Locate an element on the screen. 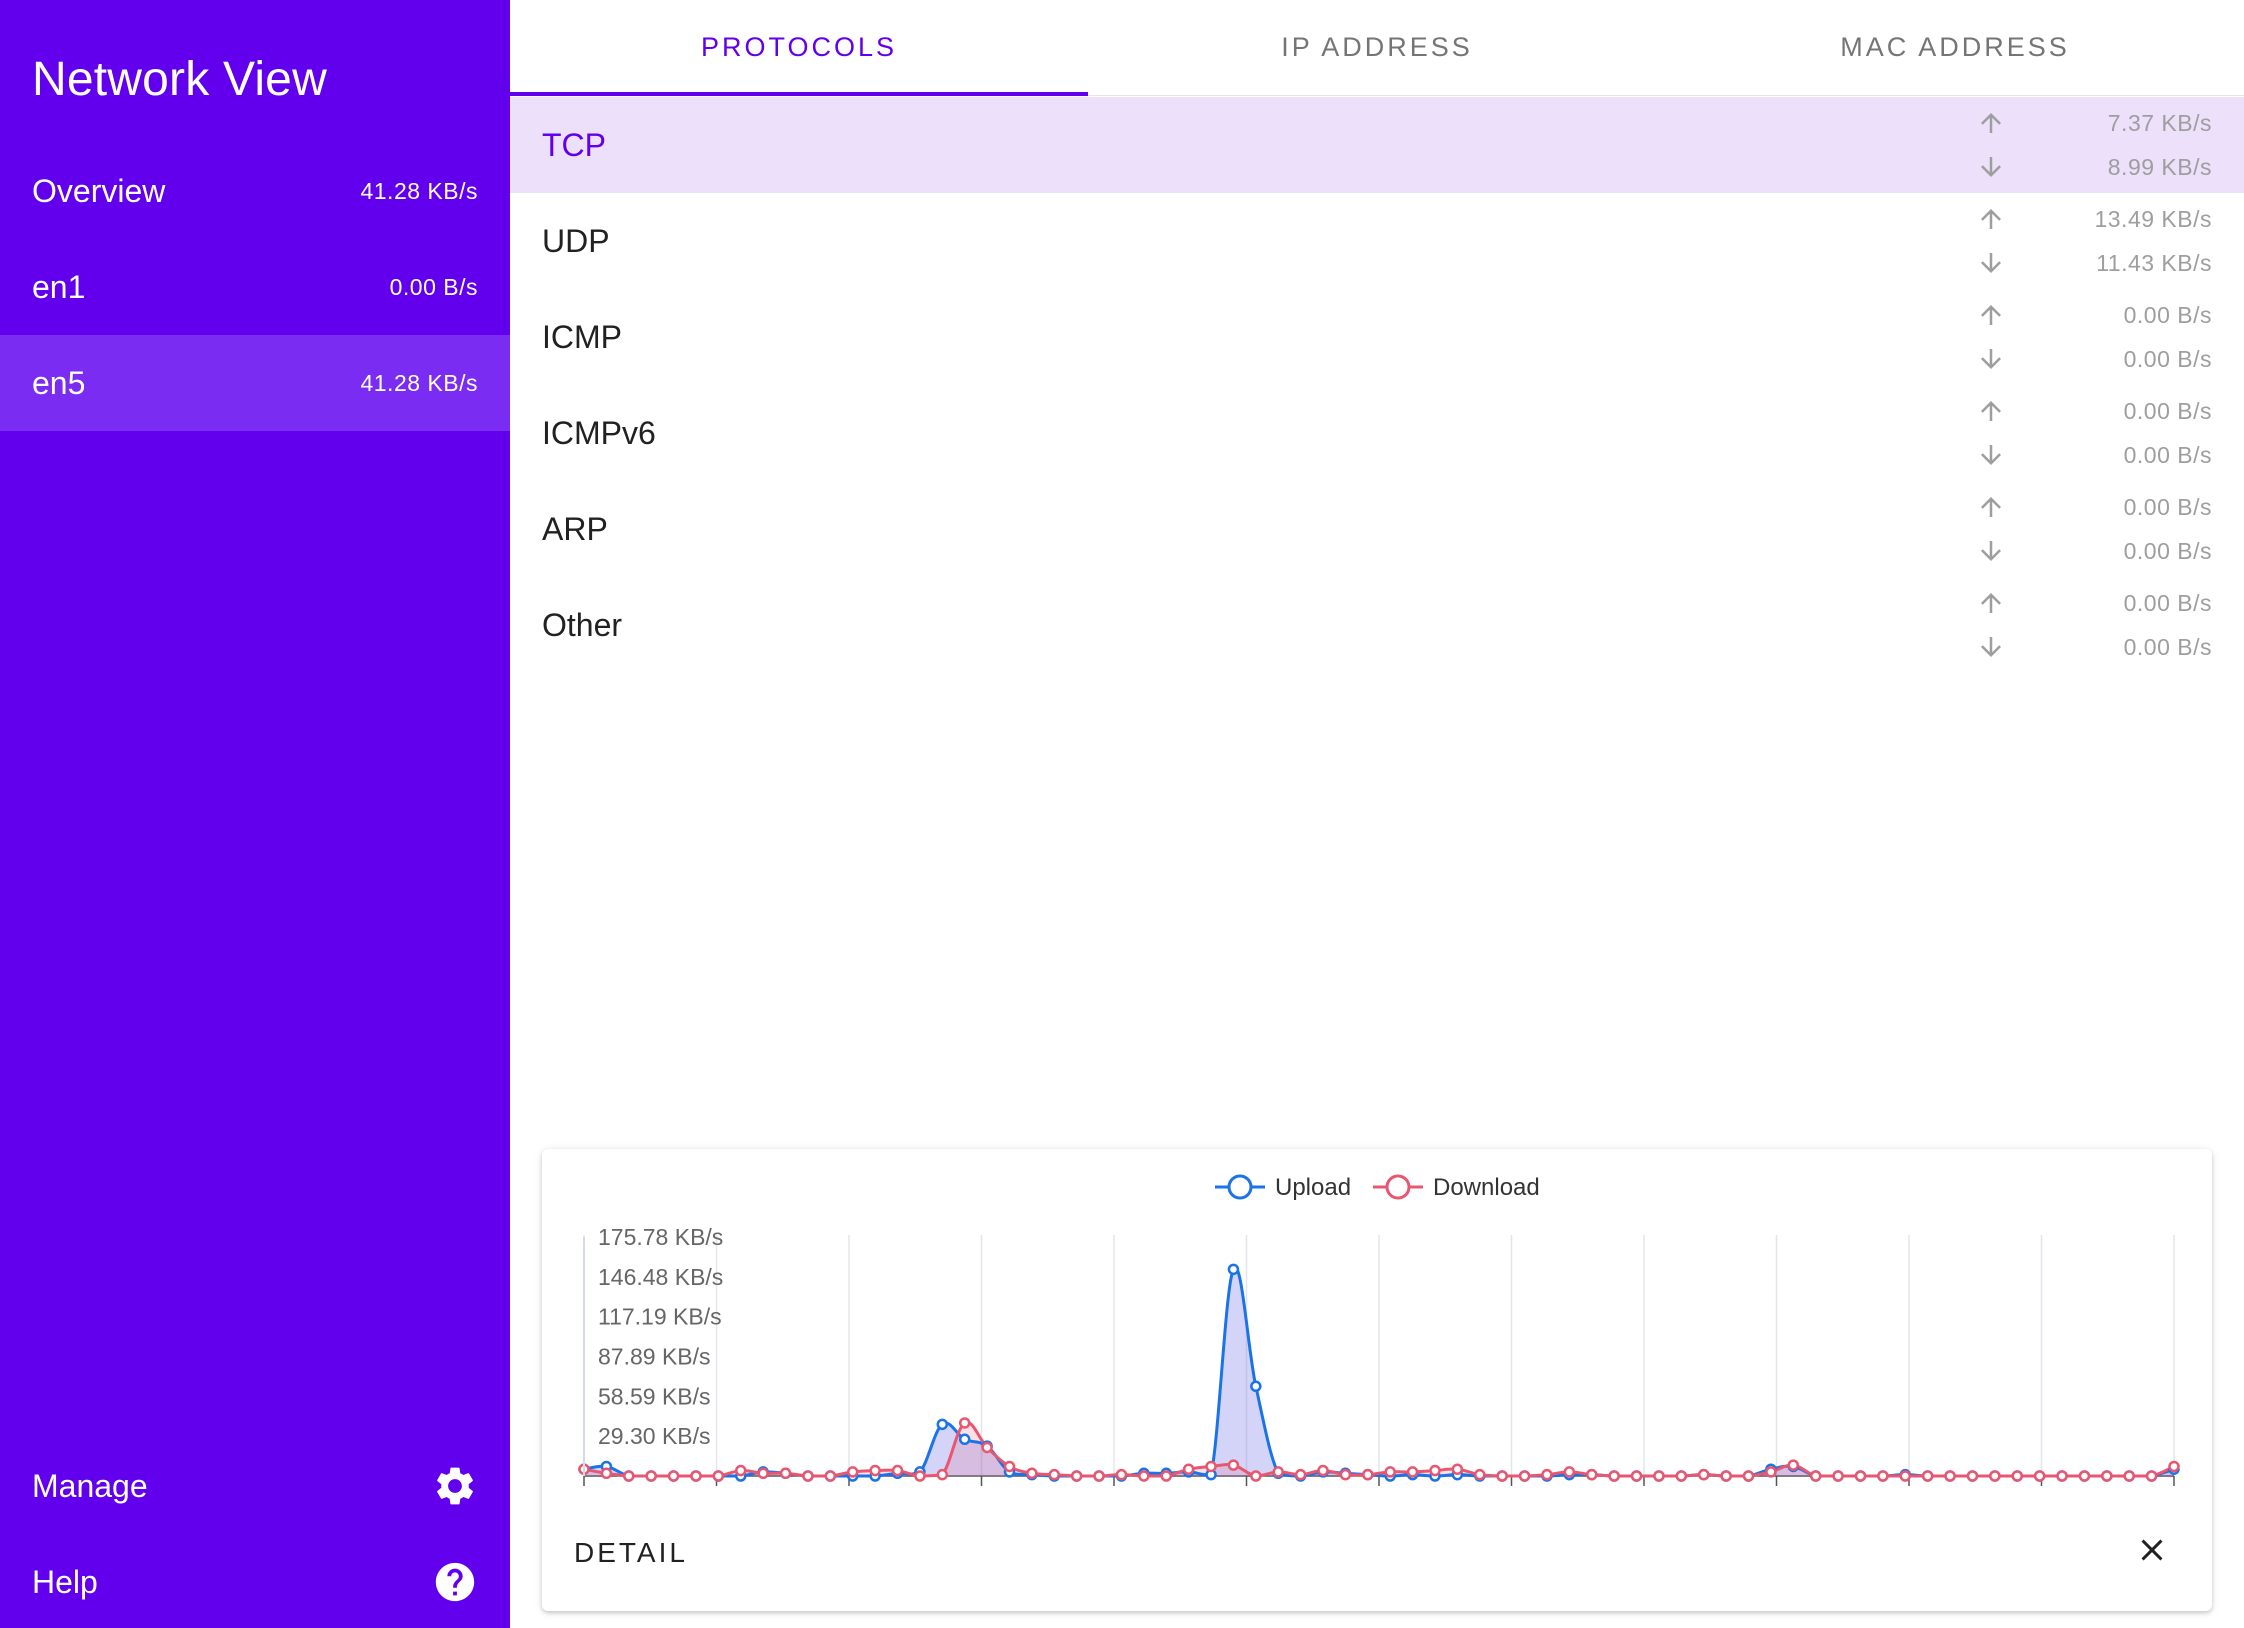 The height and width of the screenshot is (1628, 2244). arrow-down-icon is located at coordinates (1991, 647).